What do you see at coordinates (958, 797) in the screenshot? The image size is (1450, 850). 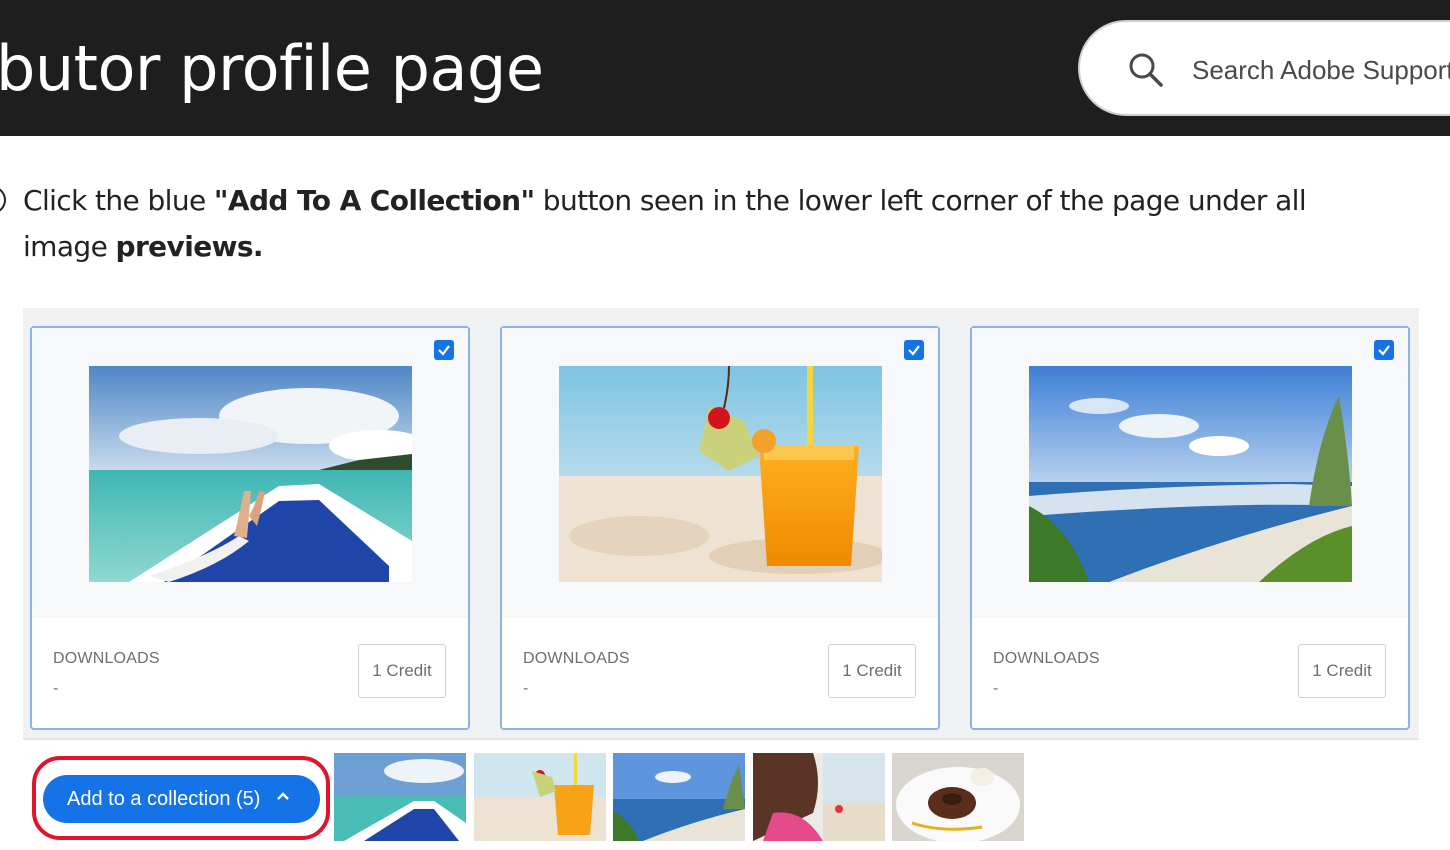 I see `dessert-plate-thumb` at bounding box center [958, 797].